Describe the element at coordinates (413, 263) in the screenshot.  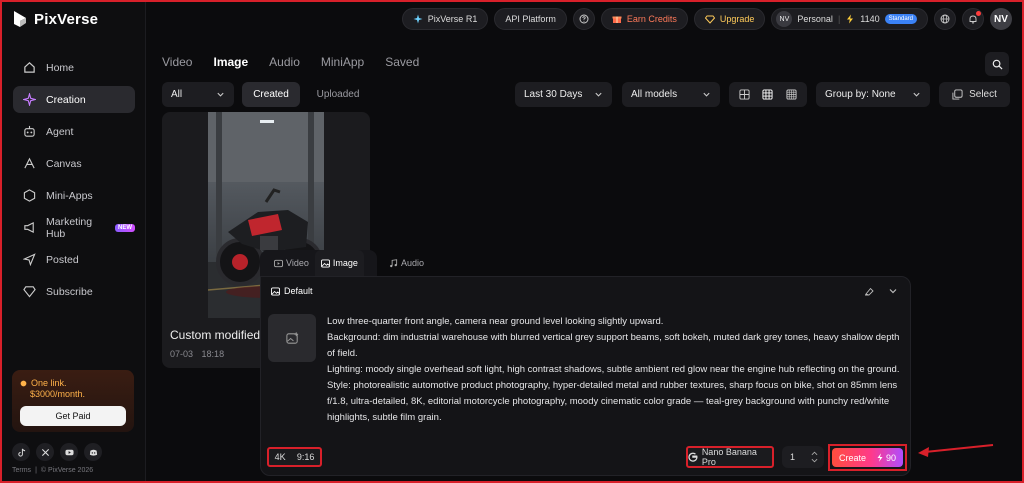
I see `panel-tab-audio-label: Audio` at that location.